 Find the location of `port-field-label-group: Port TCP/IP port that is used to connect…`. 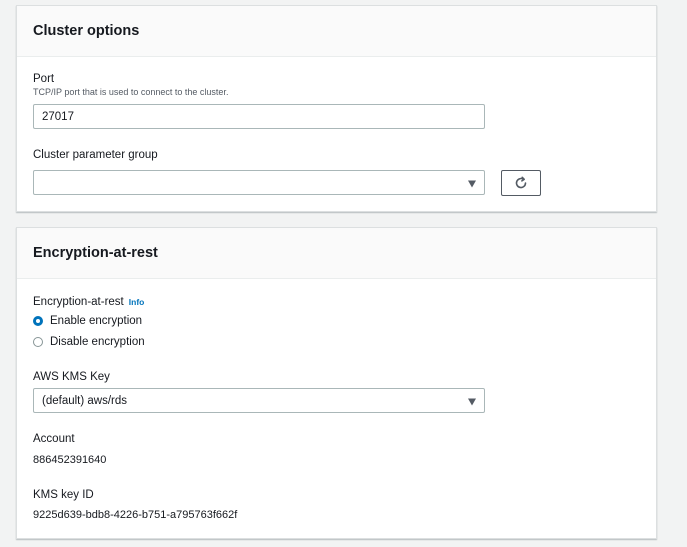

port-field-label-group: Port TCP/IP port that is used to connect… is located at coordinates (130, 85).